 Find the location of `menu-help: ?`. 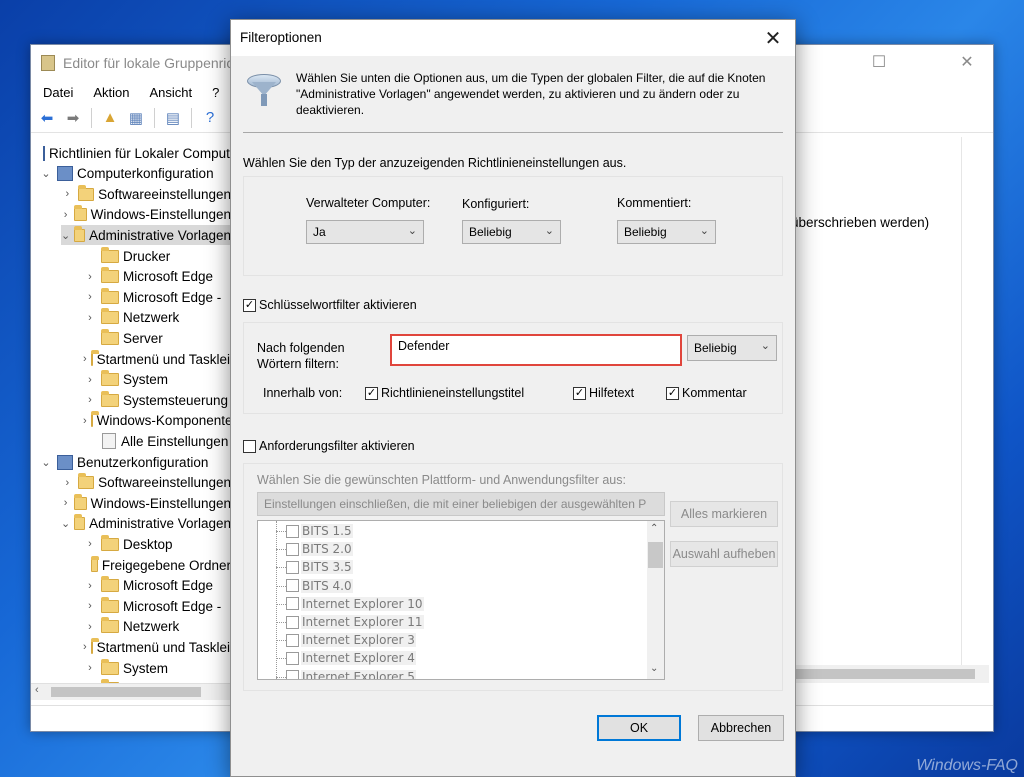

menu-help: ? is located at coordinates (215, 92).